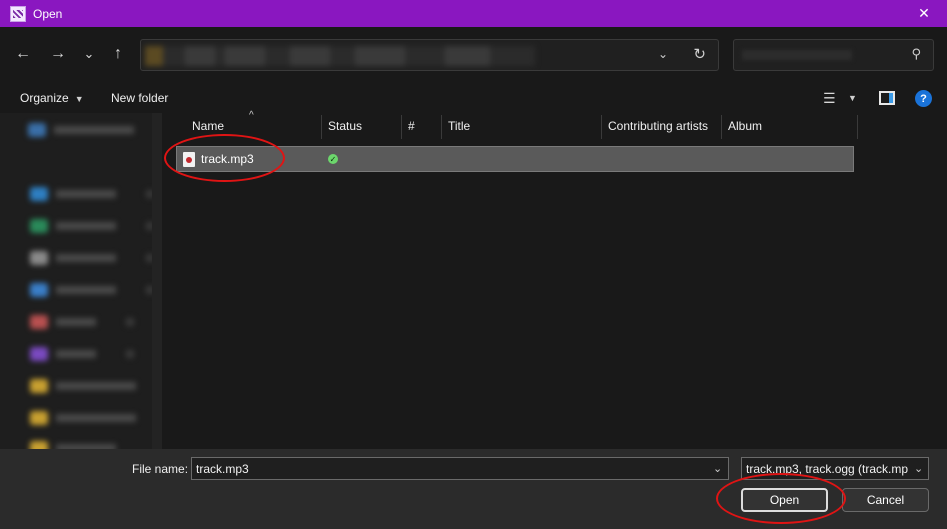 This screenshot has height=529, width=947. Describe the element at coordinates (473, 99) in the screenshot. I see `command-bar: Organize ▼ New folder ☰ ▼ ?` at that location.